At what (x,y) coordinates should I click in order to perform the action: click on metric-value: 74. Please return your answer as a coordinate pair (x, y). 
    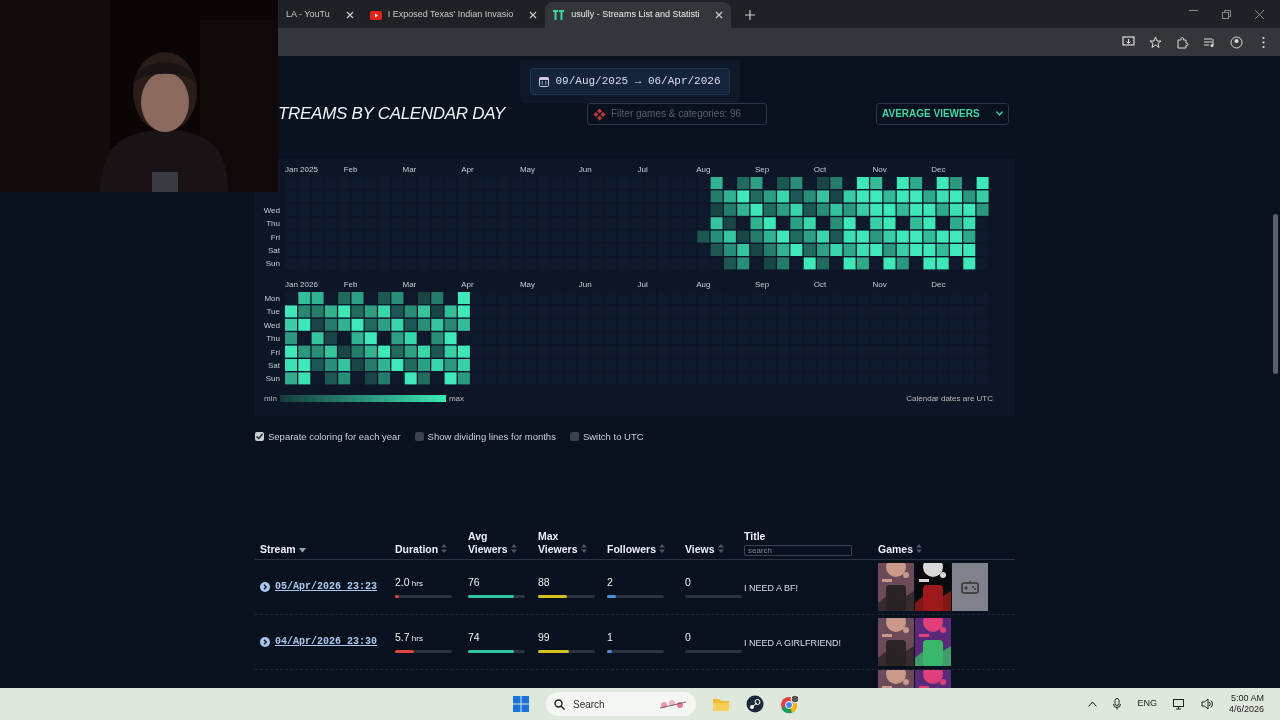
    Looking at the image, I should click on (474, 638).